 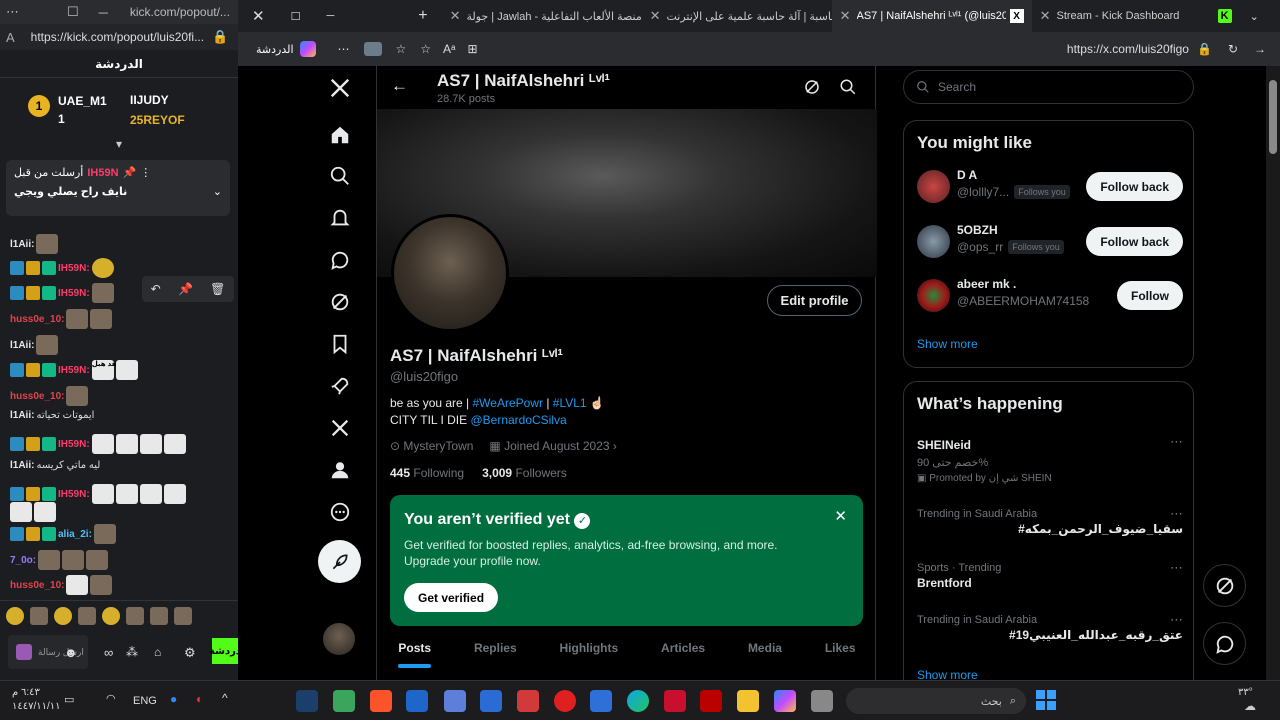 What do you see at coordinates (814, 300) in the screenshot?
I see `edit-profile-button: Edit profile` at bounding box center [814, 300].